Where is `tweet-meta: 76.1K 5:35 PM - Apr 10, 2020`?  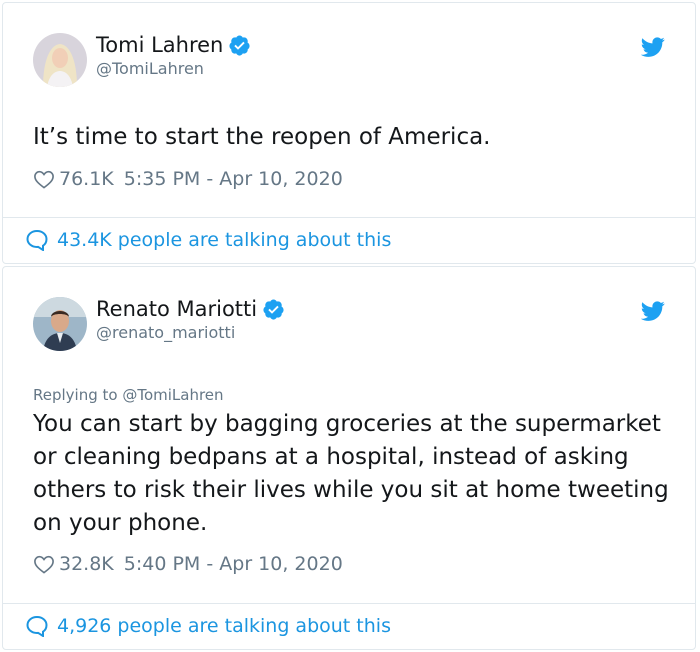 tweet-meta: 76.1K 5:35 PM - Apr 10, 2020 is located at coordinates (188, 179).